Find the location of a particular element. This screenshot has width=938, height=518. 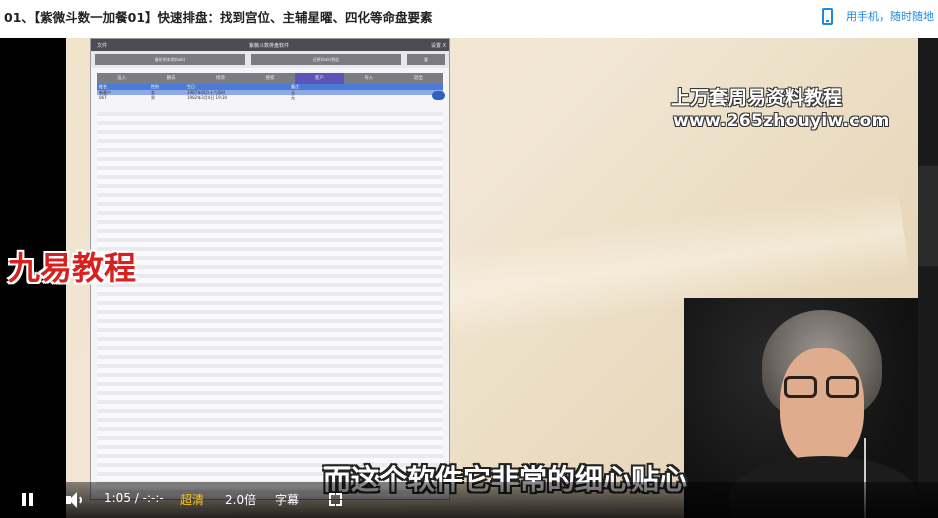

software-window-title: 紫薇斗数排盘软件 is located at coordinates (269, 46).